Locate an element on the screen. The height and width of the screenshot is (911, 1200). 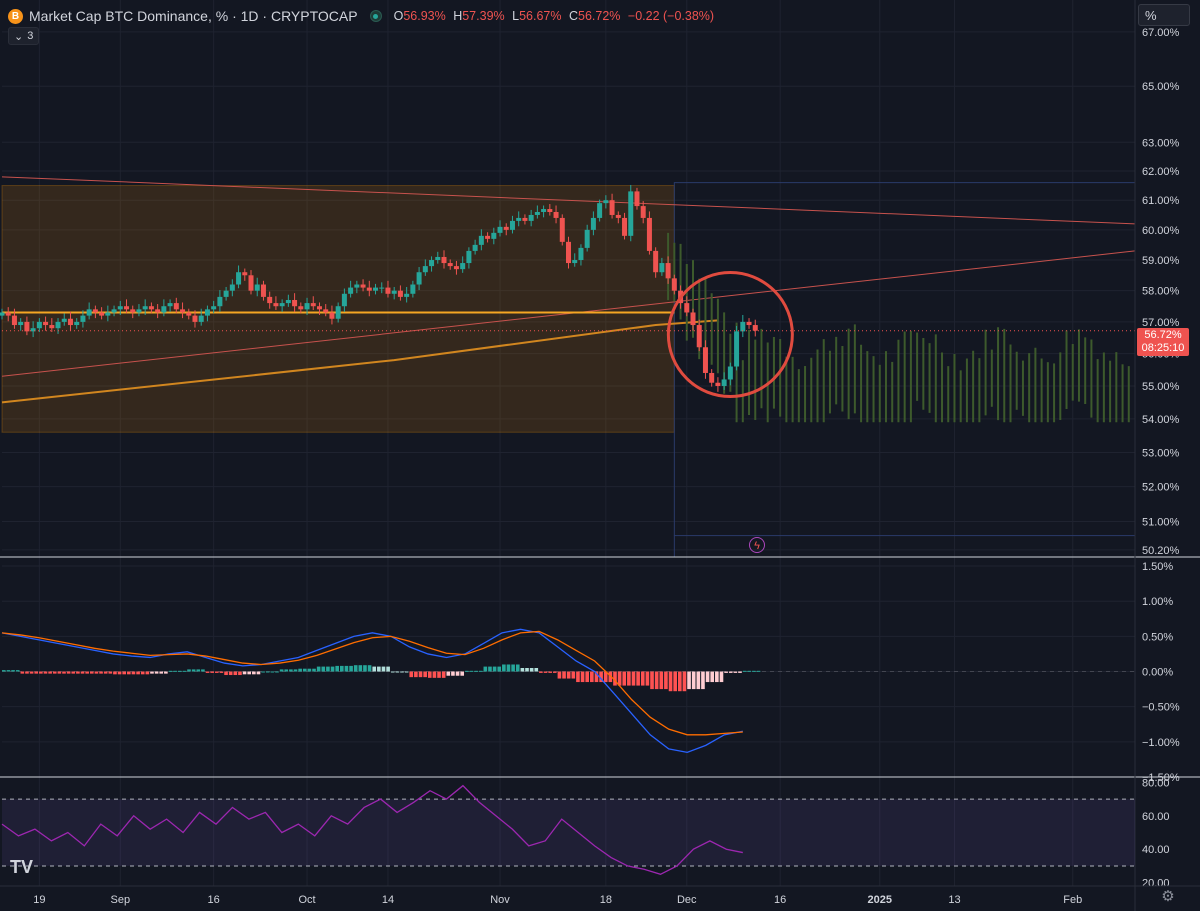
rsi-axis-tick: 80.00 is located at coordinates (1156, 783).